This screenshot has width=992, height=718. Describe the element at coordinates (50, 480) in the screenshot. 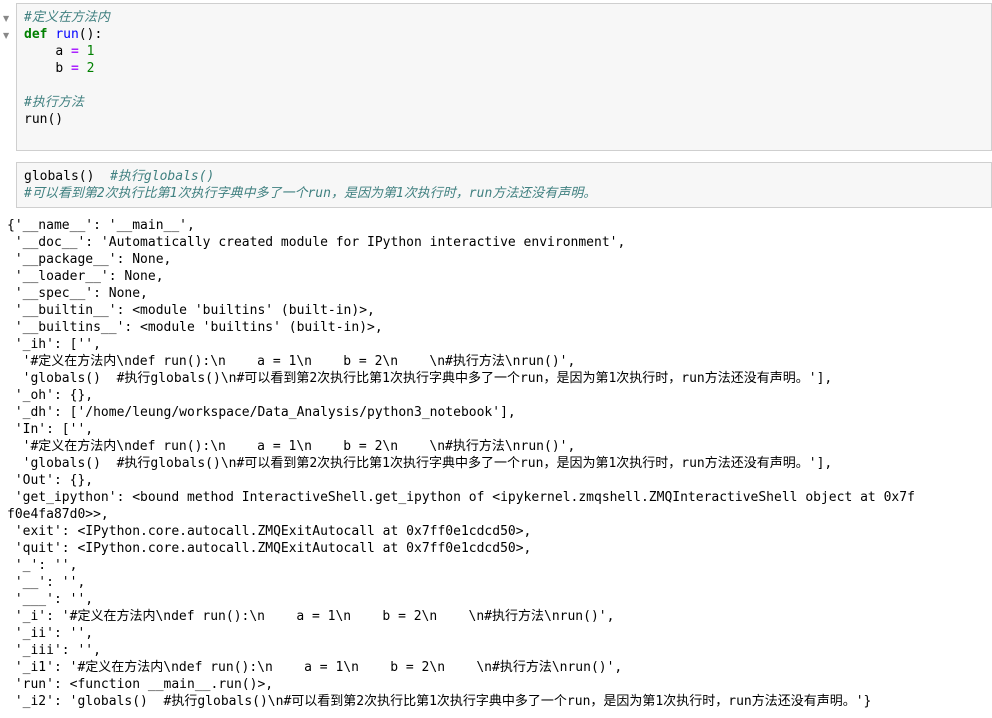

I see `output-line: 'Out': {},` at that location.